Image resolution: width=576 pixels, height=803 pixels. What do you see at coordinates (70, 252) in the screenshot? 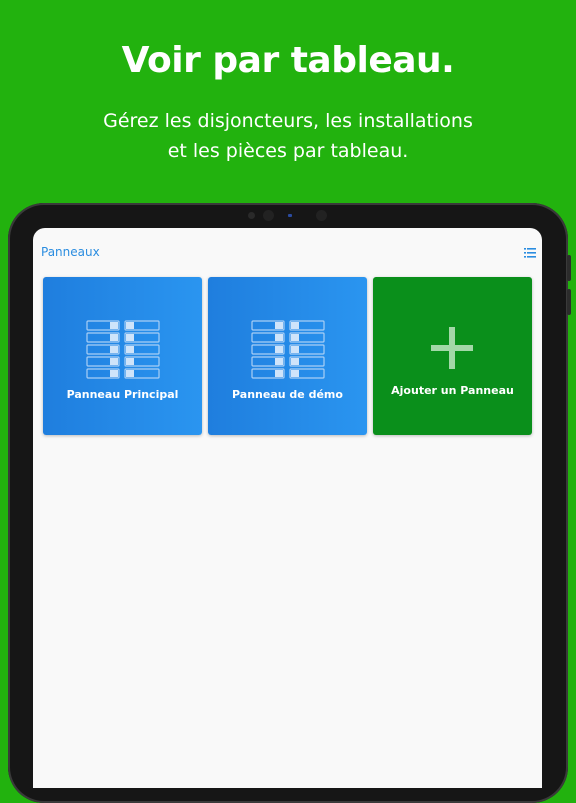
I see `page-title: Panneaux` at bounding box center [70, 252].